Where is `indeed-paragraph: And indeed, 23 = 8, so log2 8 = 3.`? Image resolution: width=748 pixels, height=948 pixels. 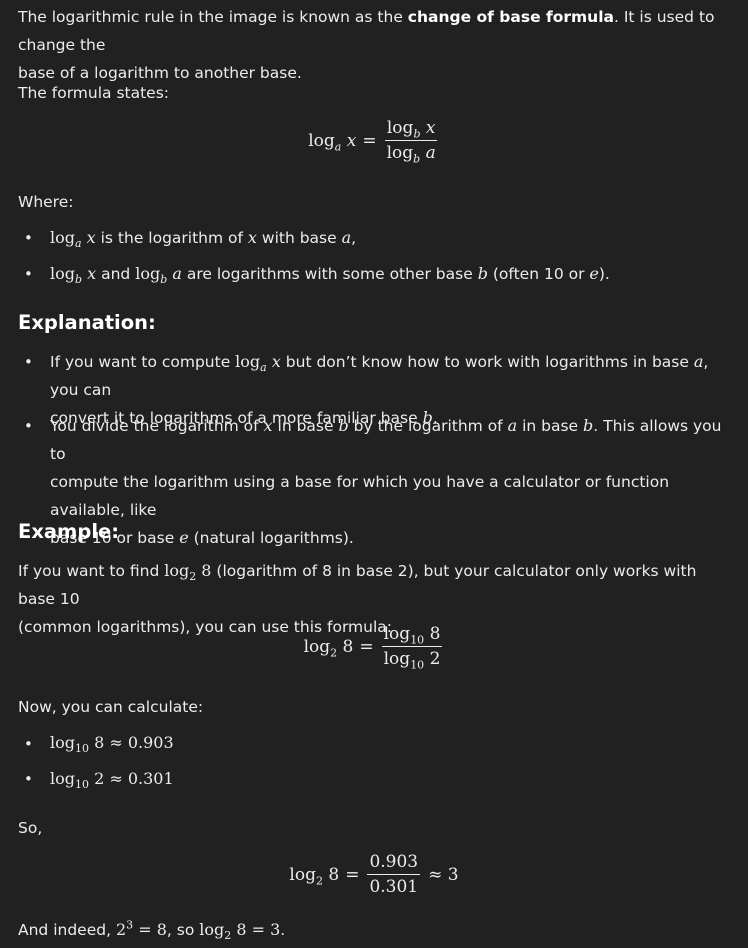 indeed-paragraph: And indeed, 23 = 8, so log2 8 = 3. is located at coordinates (152, 930).